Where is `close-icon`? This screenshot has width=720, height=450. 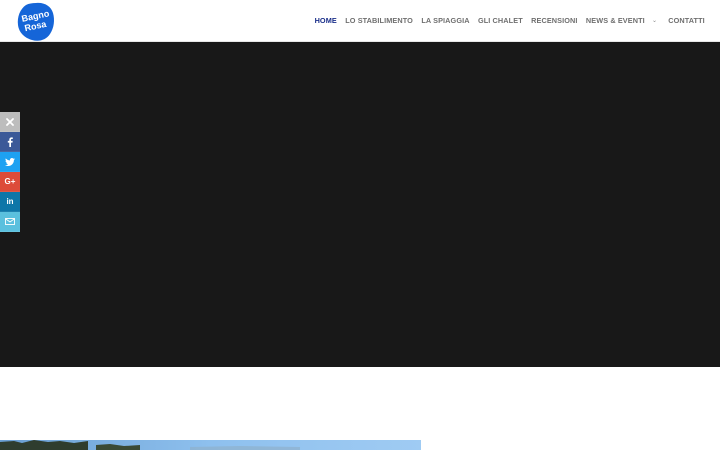
close-icon is located at coordinates (10, 121).